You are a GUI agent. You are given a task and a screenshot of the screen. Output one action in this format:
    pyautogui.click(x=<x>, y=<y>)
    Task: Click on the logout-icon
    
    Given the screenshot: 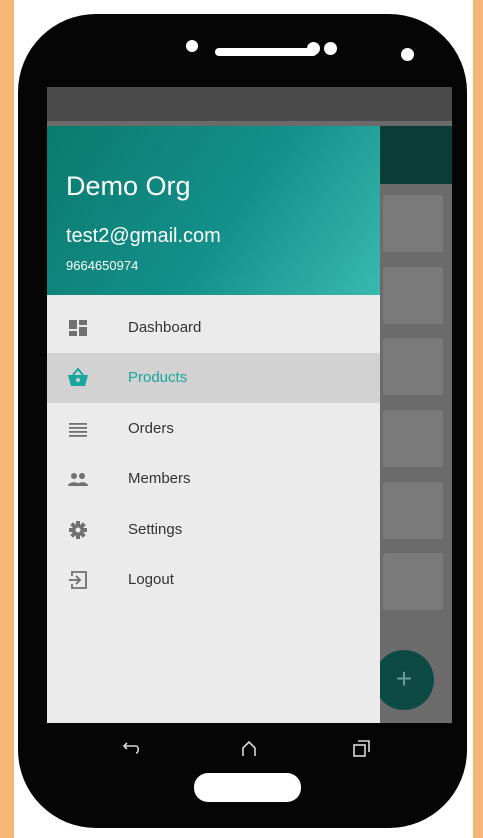 What is the action you would take?
    pyautogui.click(x=78, y=580)
    